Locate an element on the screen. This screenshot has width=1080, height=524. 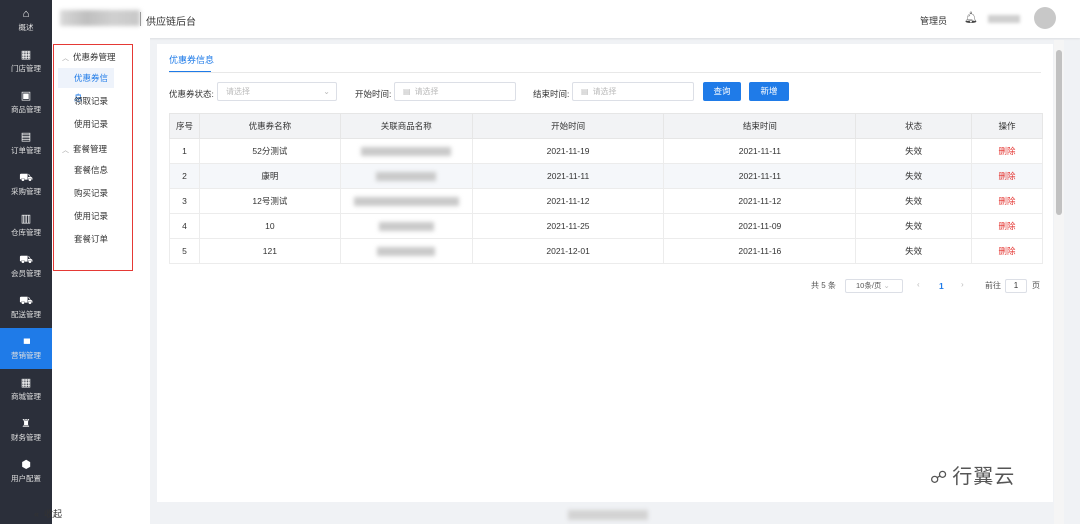
col-start-time: 开始时间 is located at coordinates (568, 126).